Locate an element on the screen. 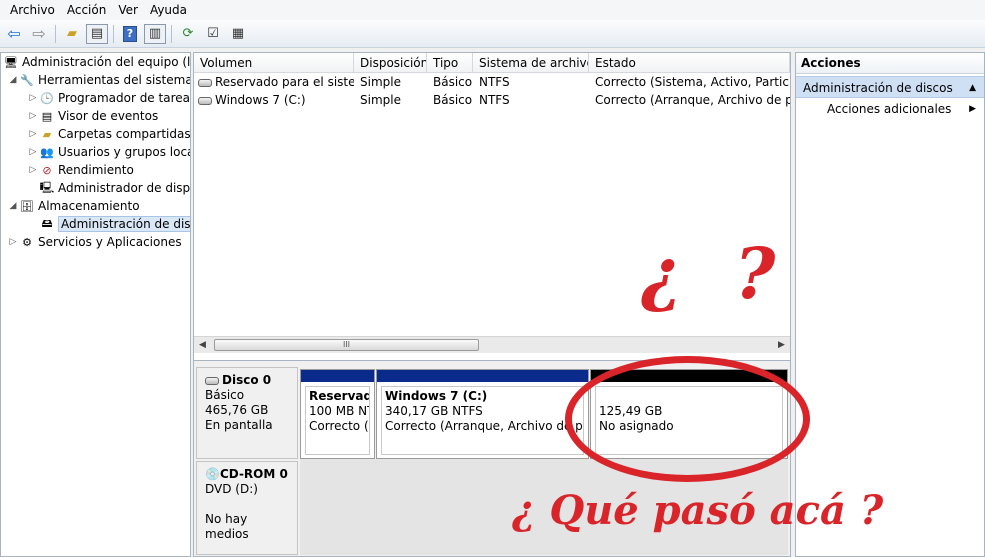  disk0-type: Básico is located at coordinates (225, 395).